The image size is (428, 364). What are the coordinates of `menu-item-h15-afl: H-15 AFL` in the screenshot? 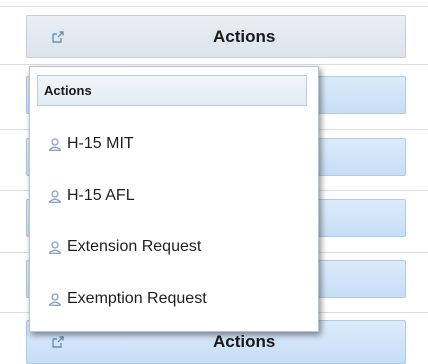 It's located at (91, 196).